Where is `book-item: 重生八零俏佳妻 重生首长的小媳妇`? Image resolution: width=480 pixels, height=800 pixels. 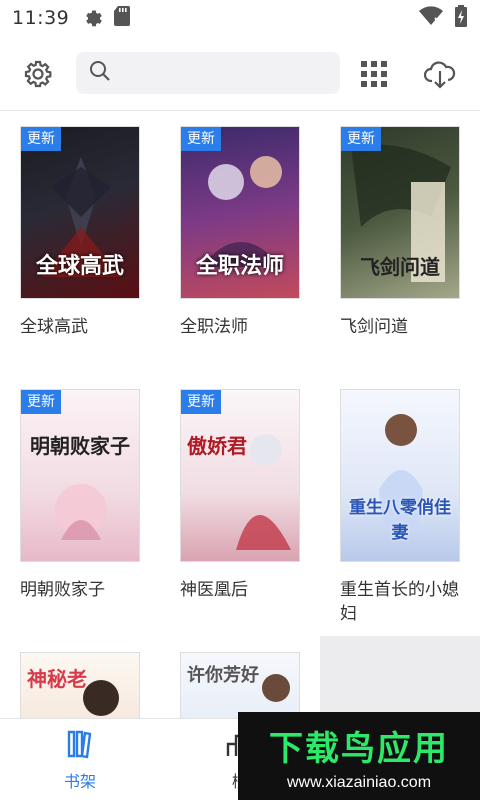 book-item: 重生八零俏佳妻 重生首长的小媳妇 is located at coordinates (400, 507).